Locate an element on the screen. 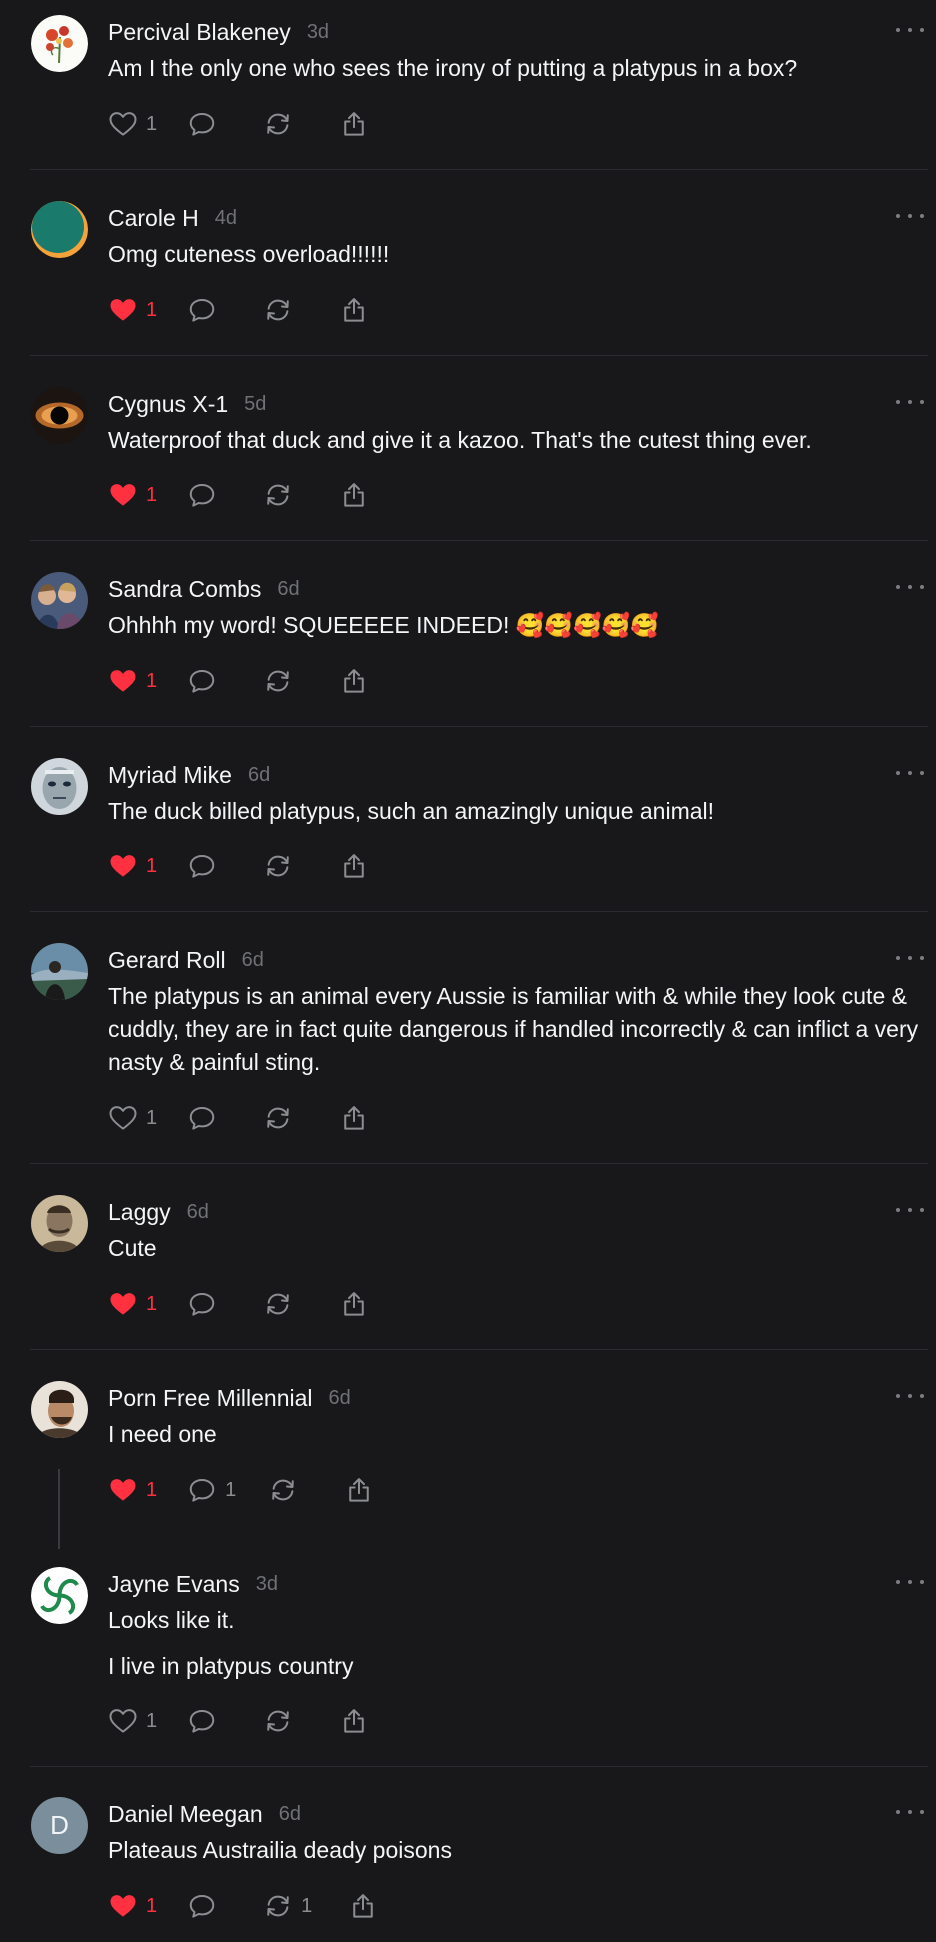 Image resolution: width=936 pixels, height=1942 pixels. timestamp: 4d is located at coordinates (226, 217).